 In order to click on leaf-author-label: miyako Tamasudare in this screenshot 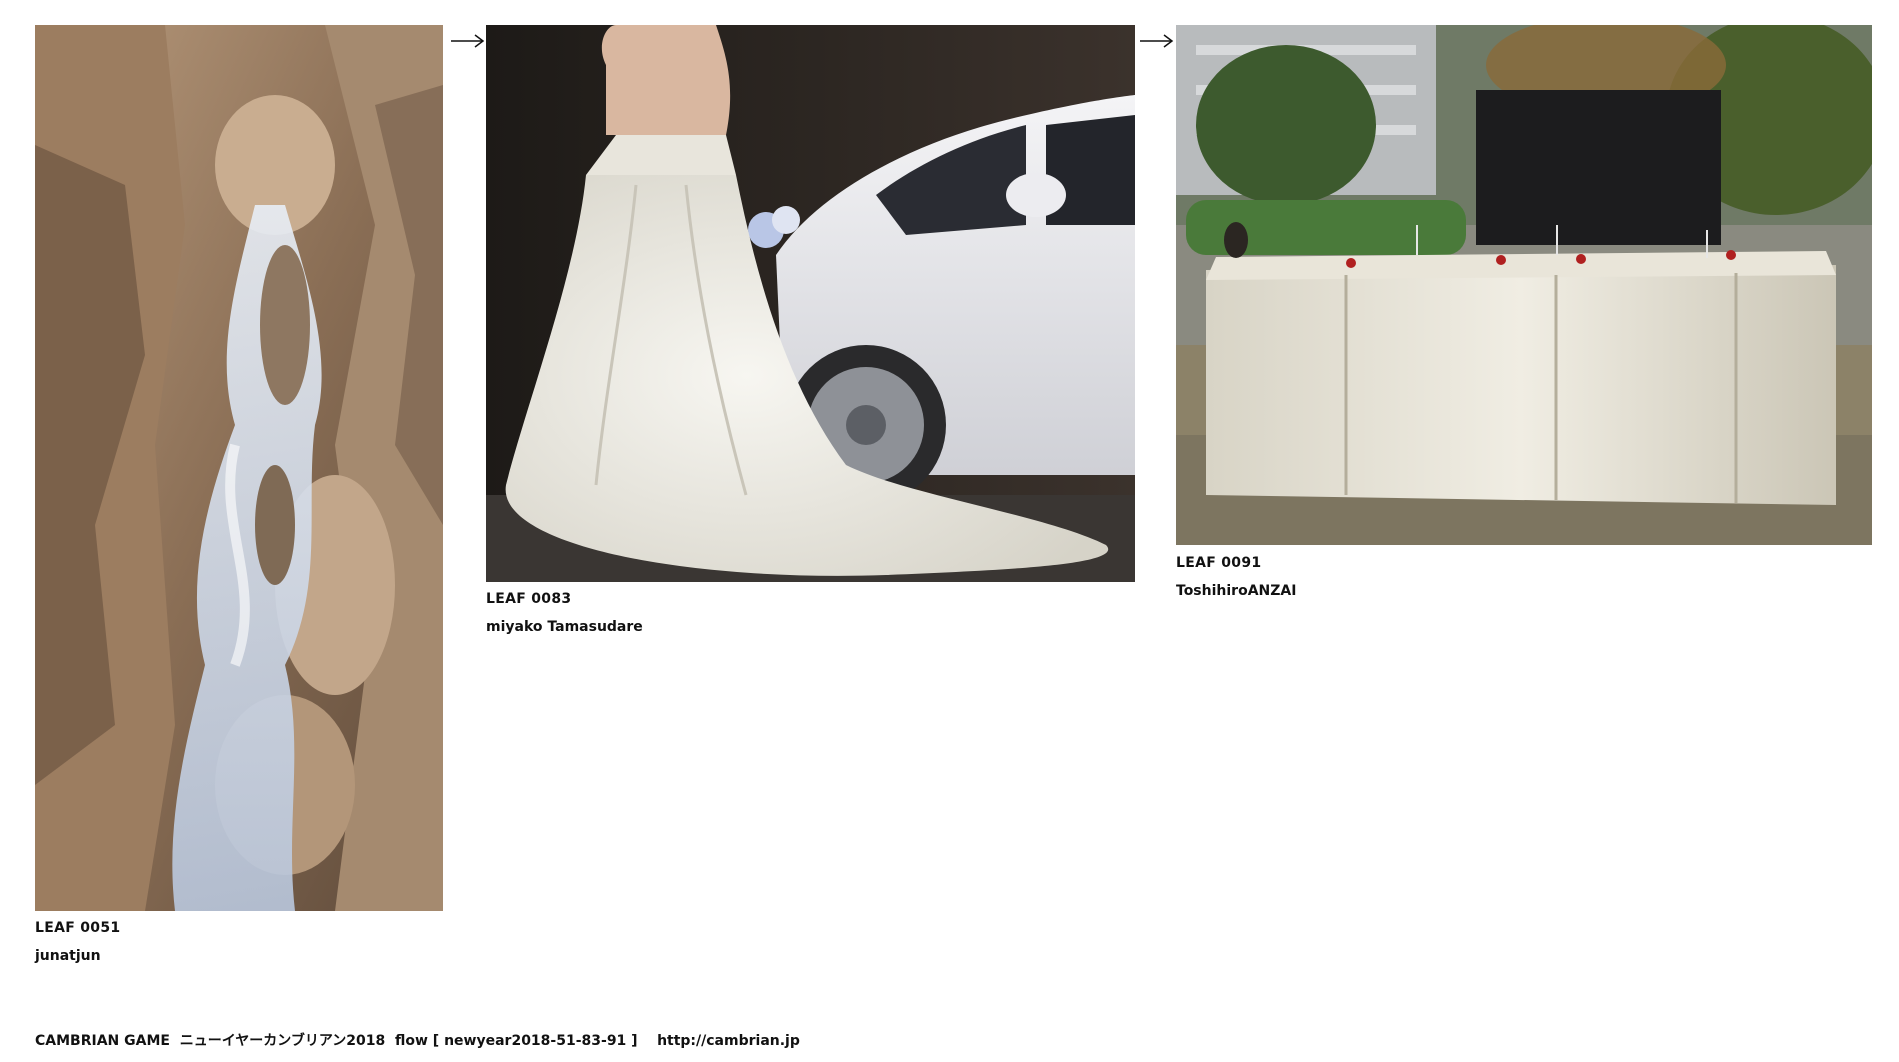, I will do `click(564, 627)`.